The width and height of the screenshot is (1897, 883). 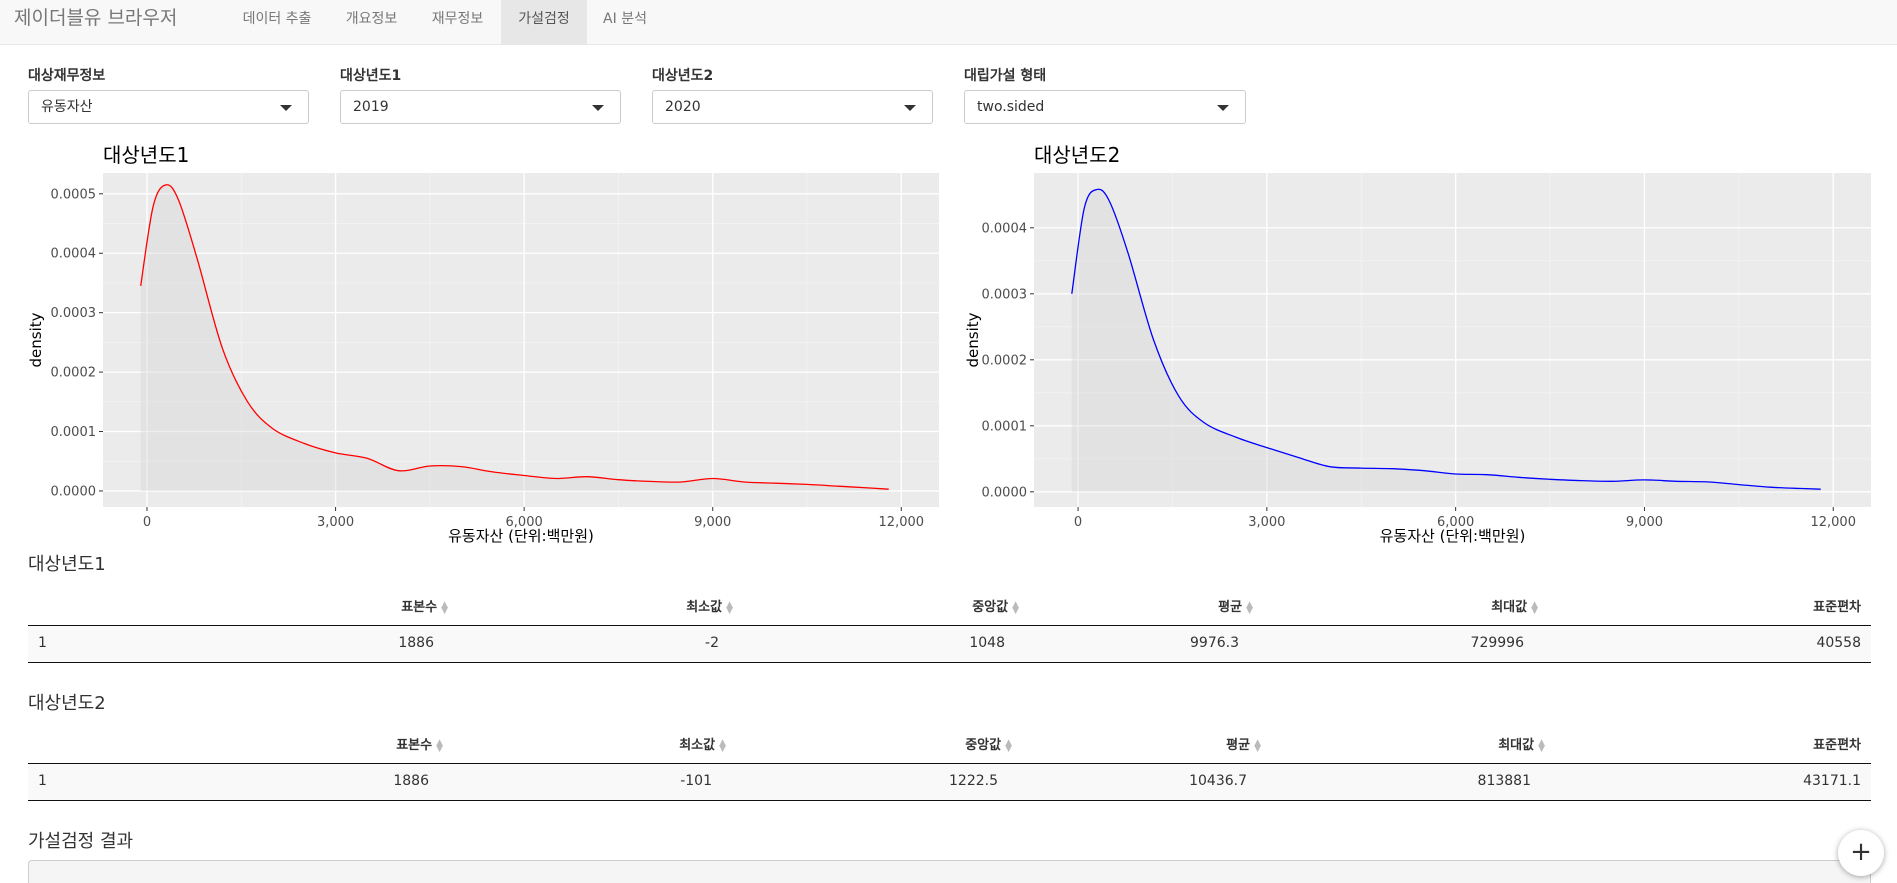 I want to click on cell-sd: 43171.1, so click(x=1832, y=781).